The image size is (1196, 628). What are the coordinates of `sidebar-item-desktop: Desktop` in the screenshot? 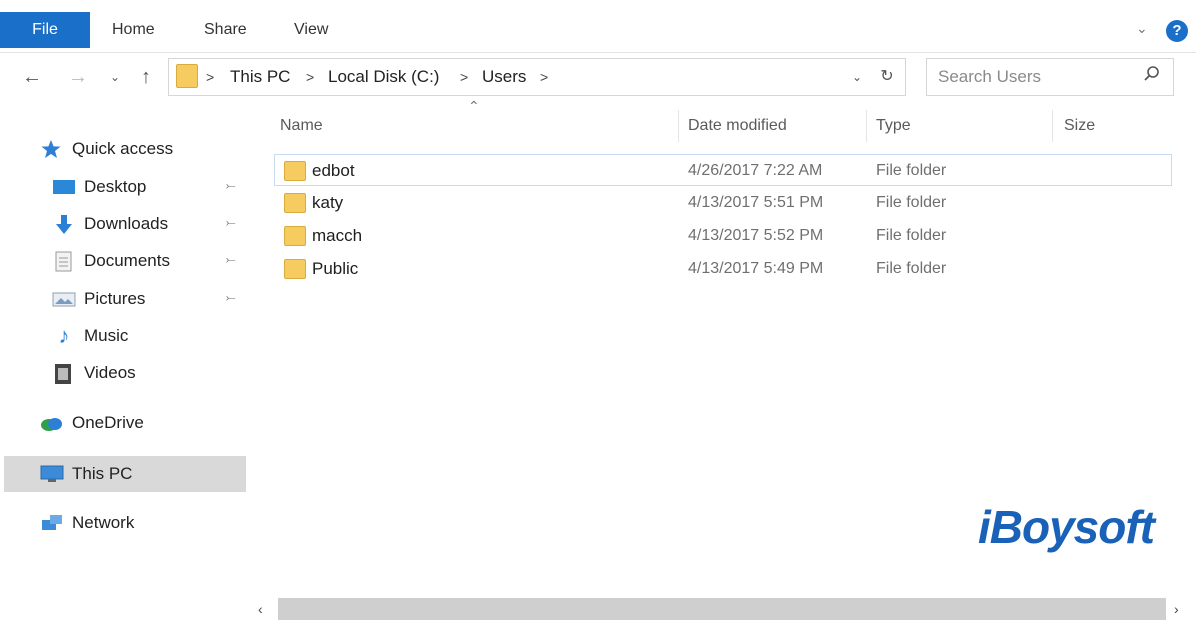 It's located at (99, 187).